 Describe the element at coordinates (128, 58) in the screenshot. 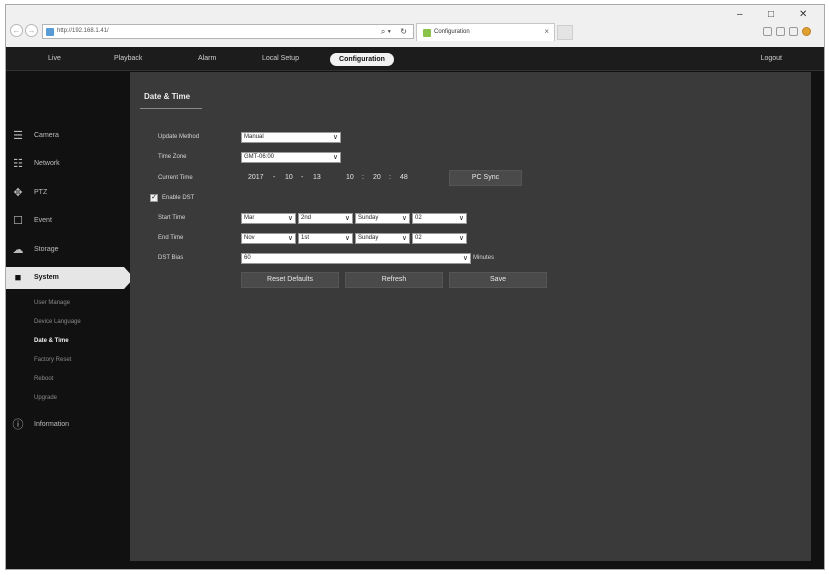

I see `nav-playback: Playback` at that location.